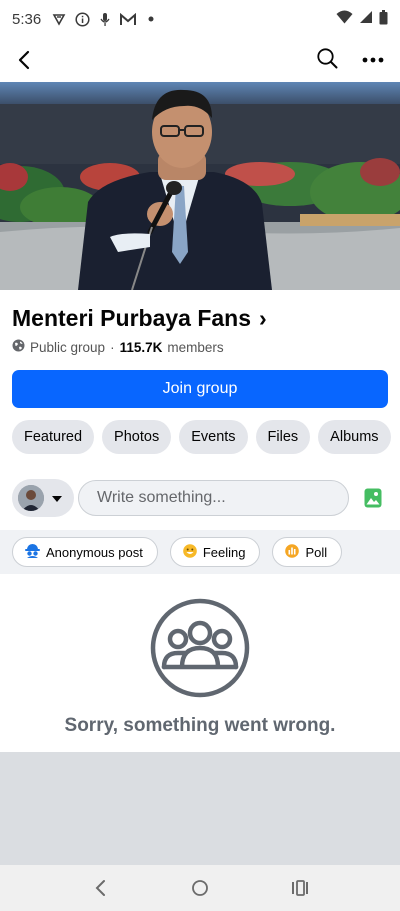 This screenshot has height=911, width=400. I want to click on anonymous-post-chip: Anonymous post, so click(85, 552).